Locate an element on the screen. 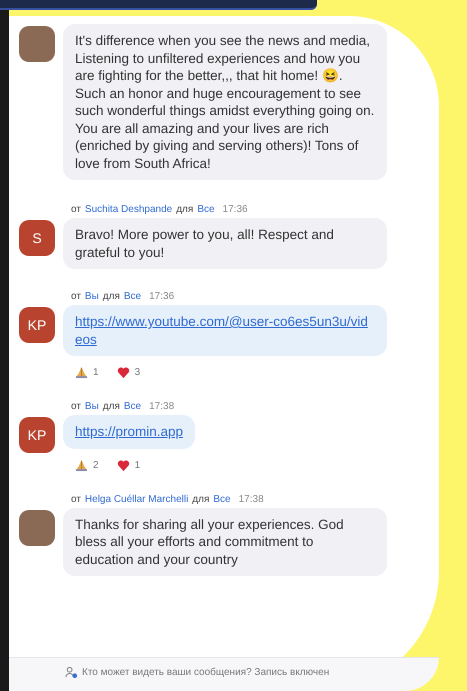 This screenshot has width=467, height=691. people-icon is located at coordinates (71, 672).